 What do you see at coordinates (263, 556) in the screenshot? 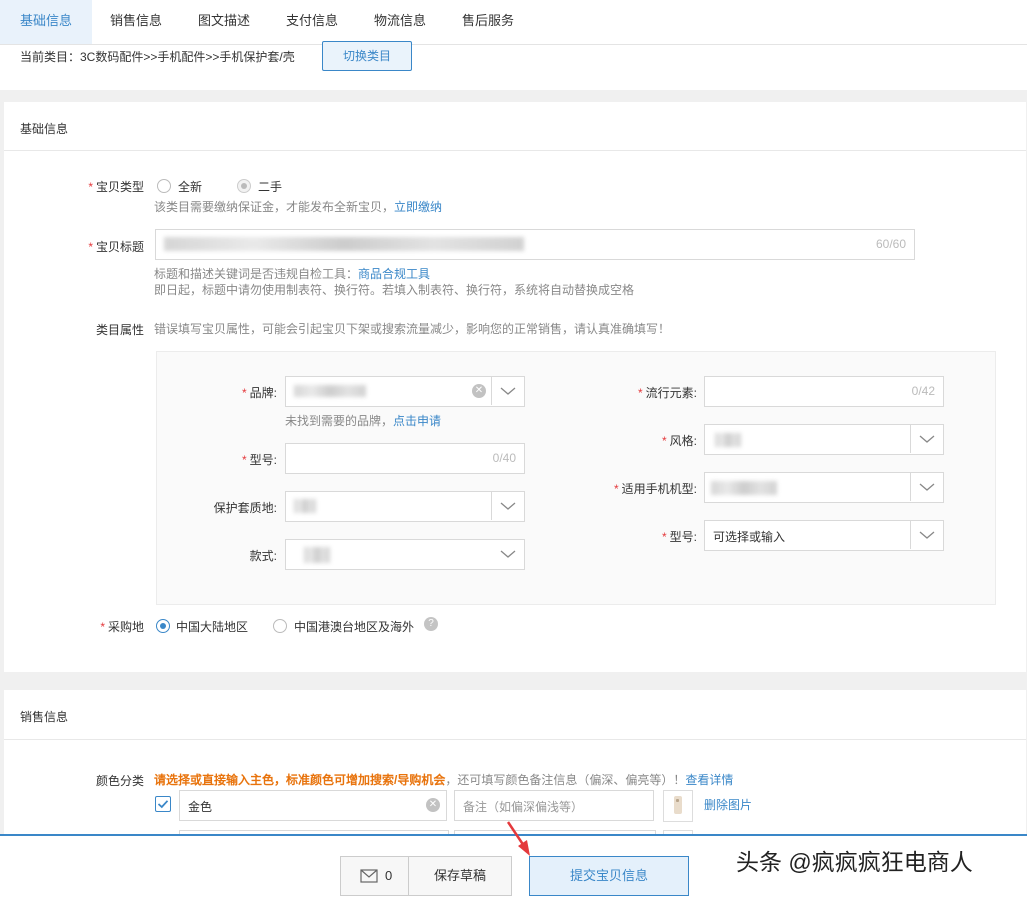
I see `design-label: 款式:` at bounding box center [263, 556].